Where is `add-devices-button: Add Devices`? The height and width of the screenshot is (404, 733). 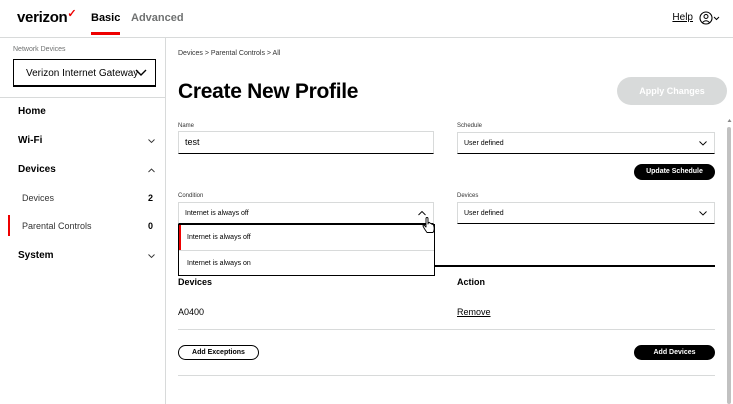
add-devices-button: Add Devices is located at coordinates (674, 352).